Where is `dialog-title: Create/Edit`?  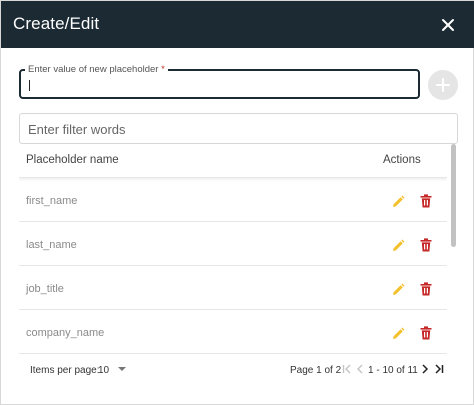
dialog-title: Create/Edit is located at coordinates (56, 23).